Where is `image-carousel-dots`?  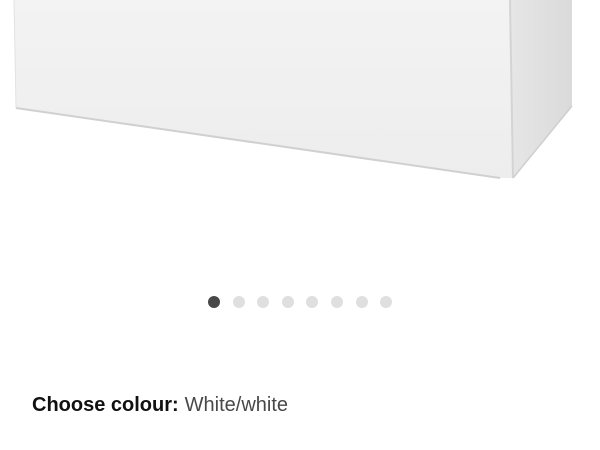
image-carousel-dots is located at coordinates (300, 303).